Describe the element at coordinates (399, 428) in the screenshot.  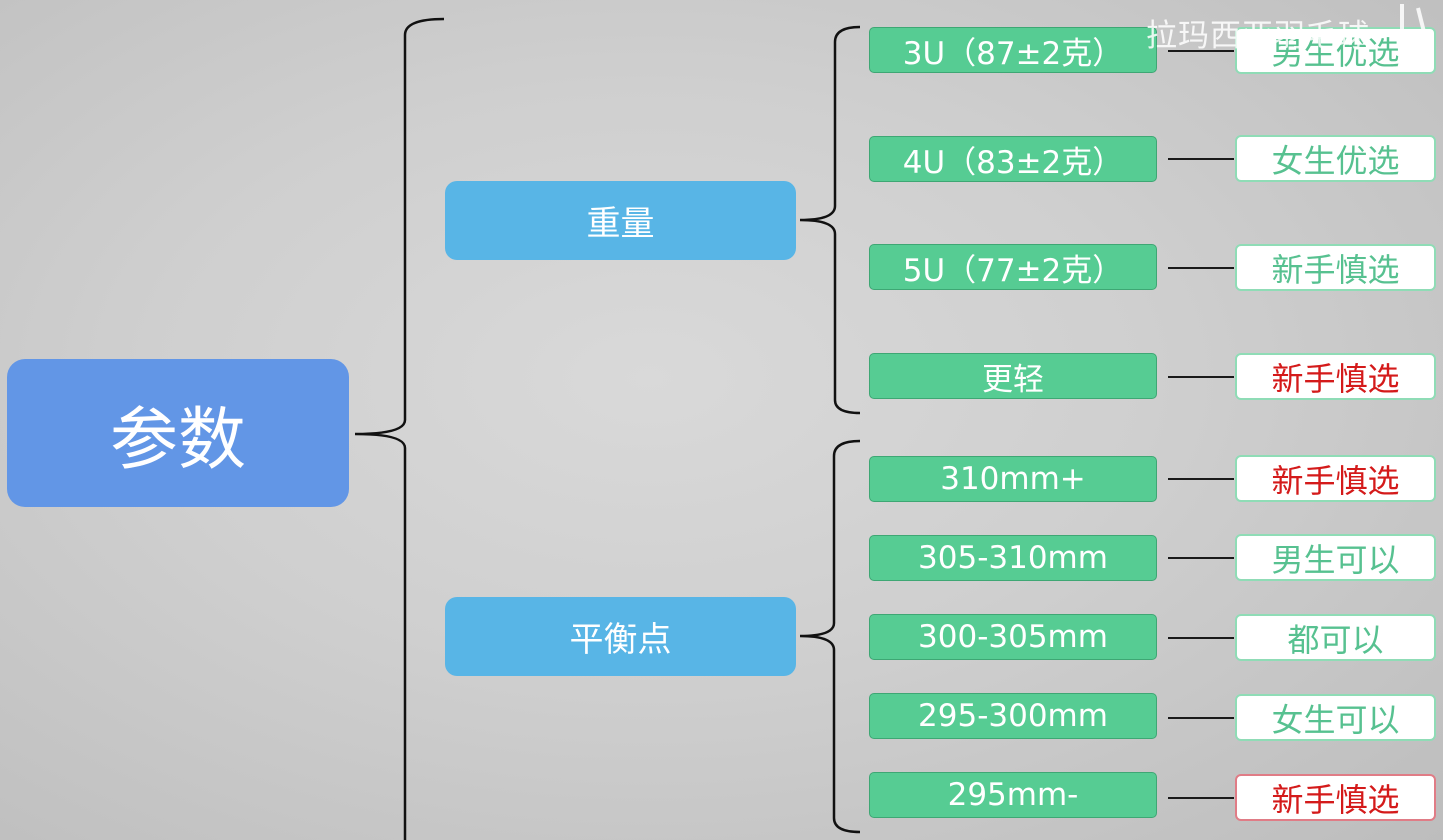
I see `root-bracket` at that location.